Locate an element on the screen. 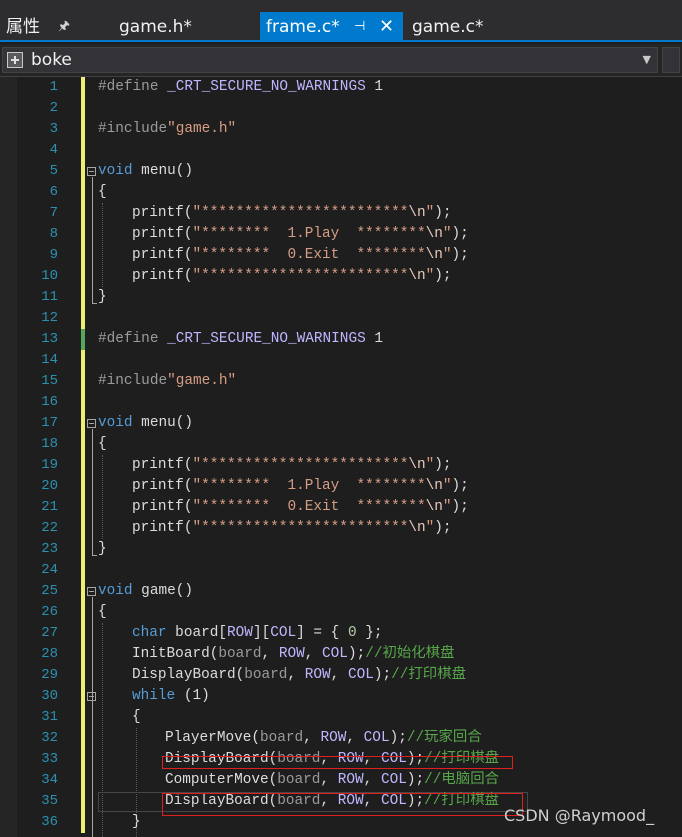 This screenshot has height=837, width=682. line-number: 28 is located at coordinates (49, 654).